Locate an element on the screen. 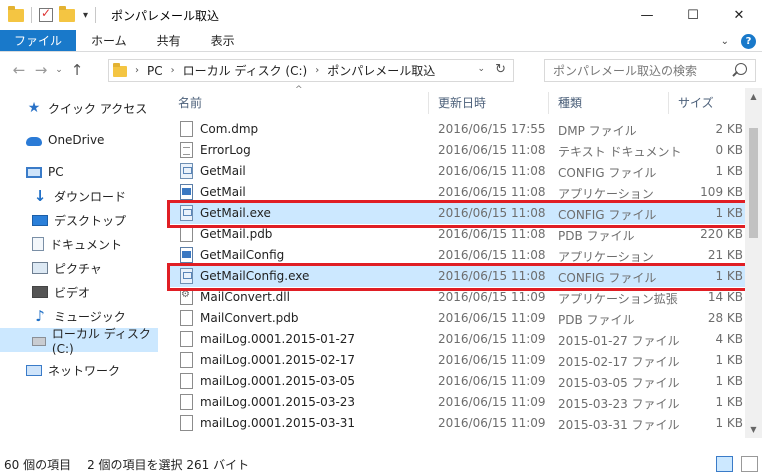  properties-icon is located at coordinates (46, 14).